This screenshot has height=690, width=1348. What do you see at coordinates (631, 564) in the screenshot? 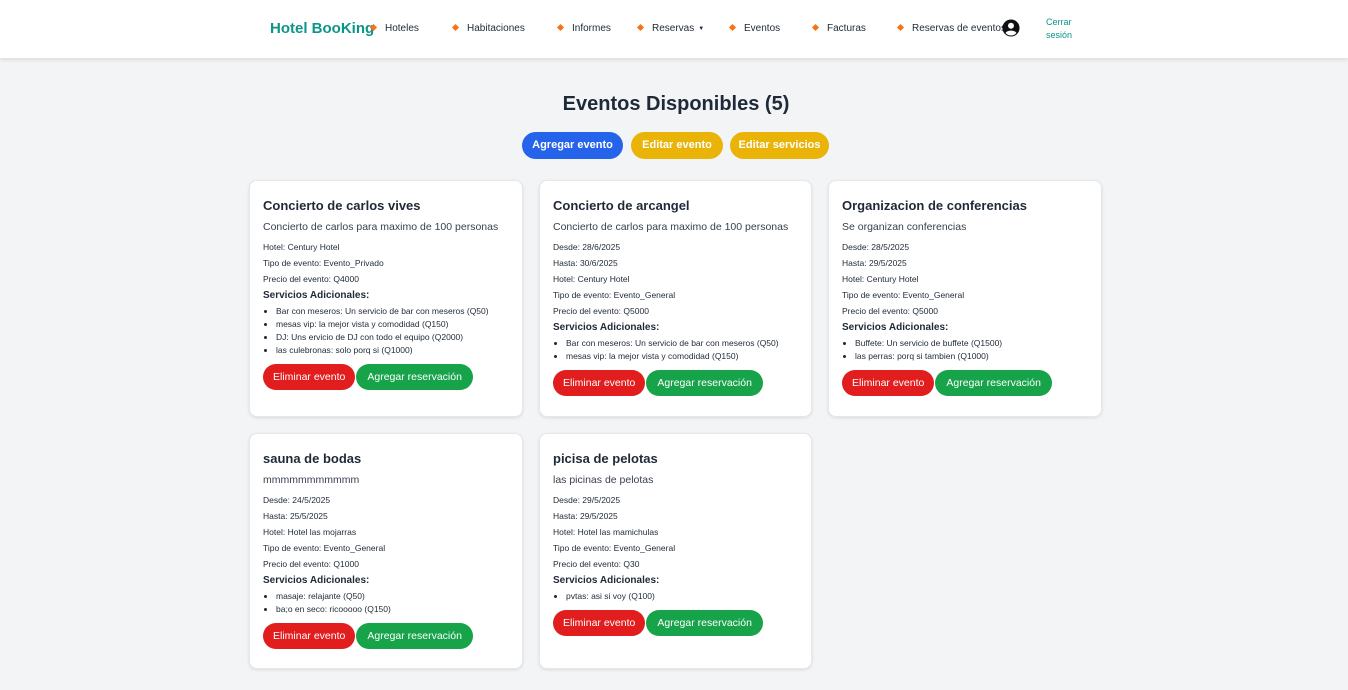
I see `field-value: Q30` at bounding box center [631, 564].